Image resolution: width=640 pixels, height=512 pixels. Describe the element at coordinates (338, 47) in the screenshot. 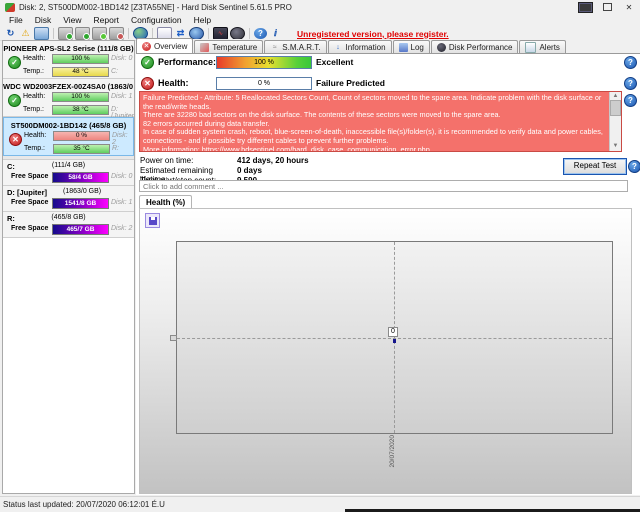

I see `information-icon: ↓` at that location.